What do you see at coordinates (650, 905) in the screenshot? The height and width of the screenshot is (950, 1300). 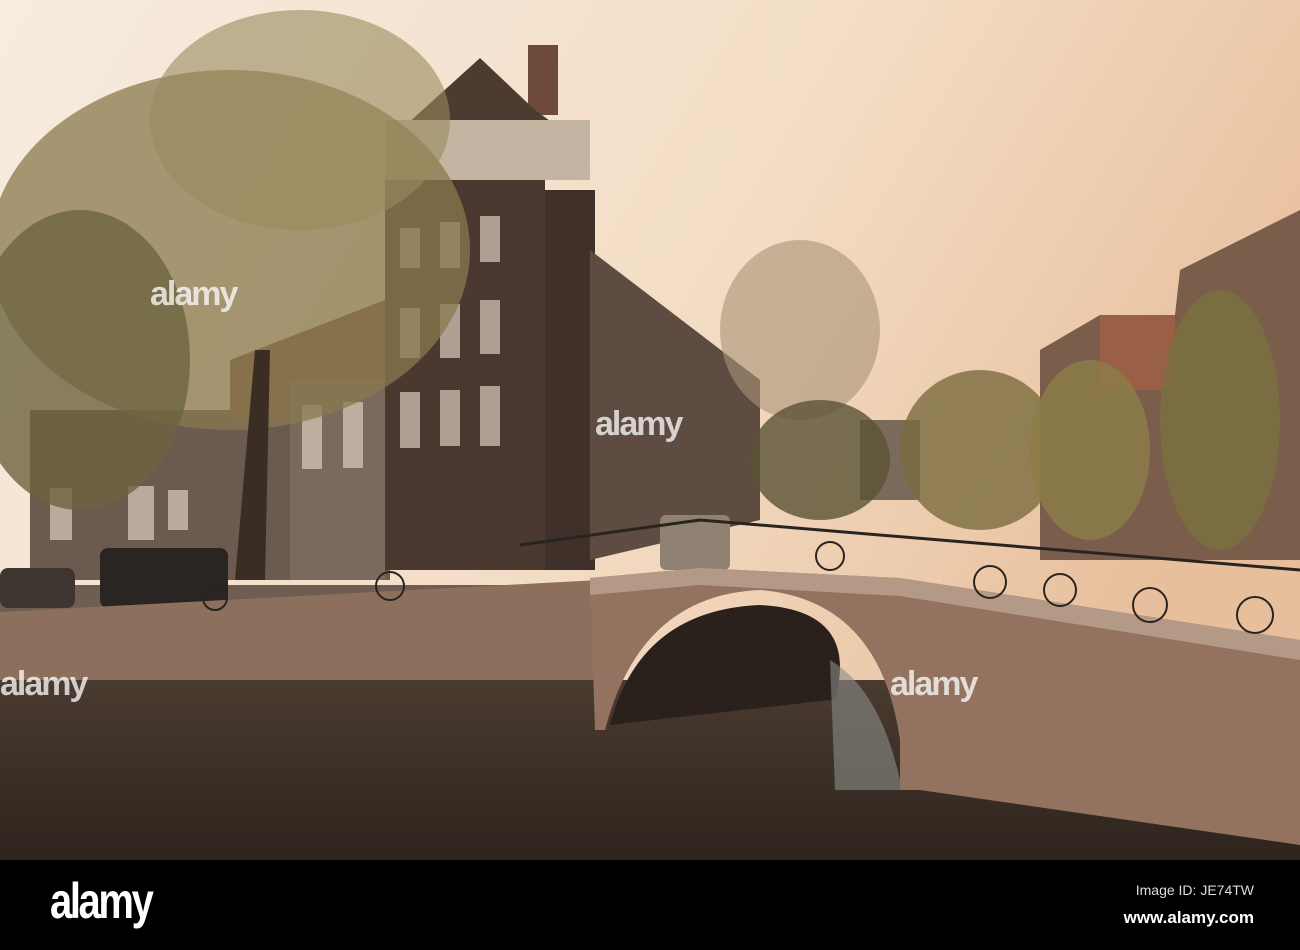 I see `footer-bar: alamy Image ID: JE74TW www.alamy.com` at bounding box center [650, 905].